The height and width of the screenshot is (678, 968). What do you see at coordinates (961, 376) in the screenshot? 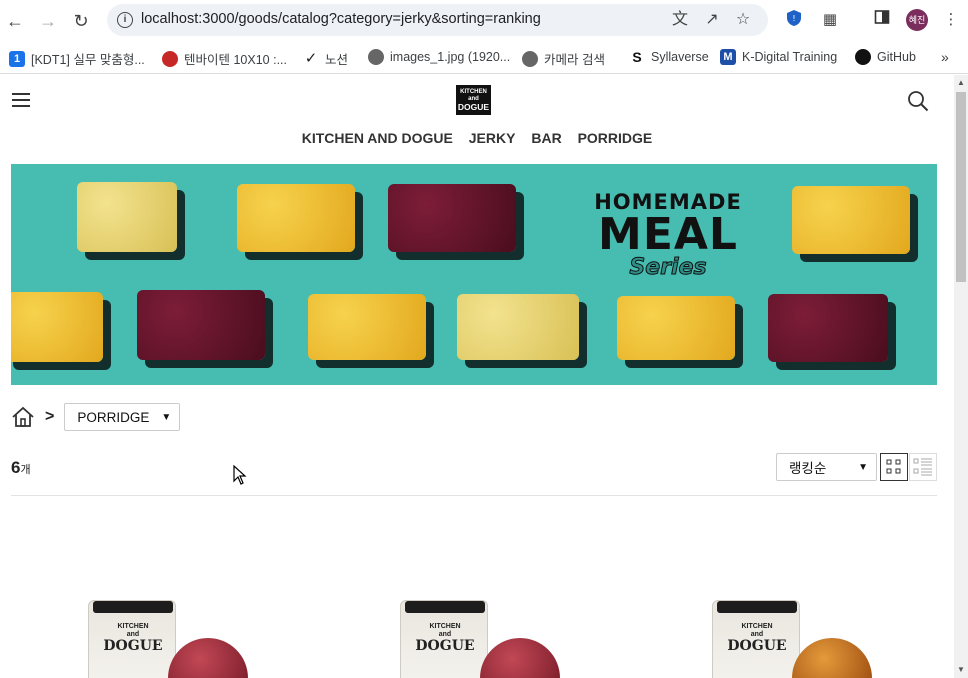
I see `page-scrollbar: ▲ ▼` at bounding box center [961, 376].